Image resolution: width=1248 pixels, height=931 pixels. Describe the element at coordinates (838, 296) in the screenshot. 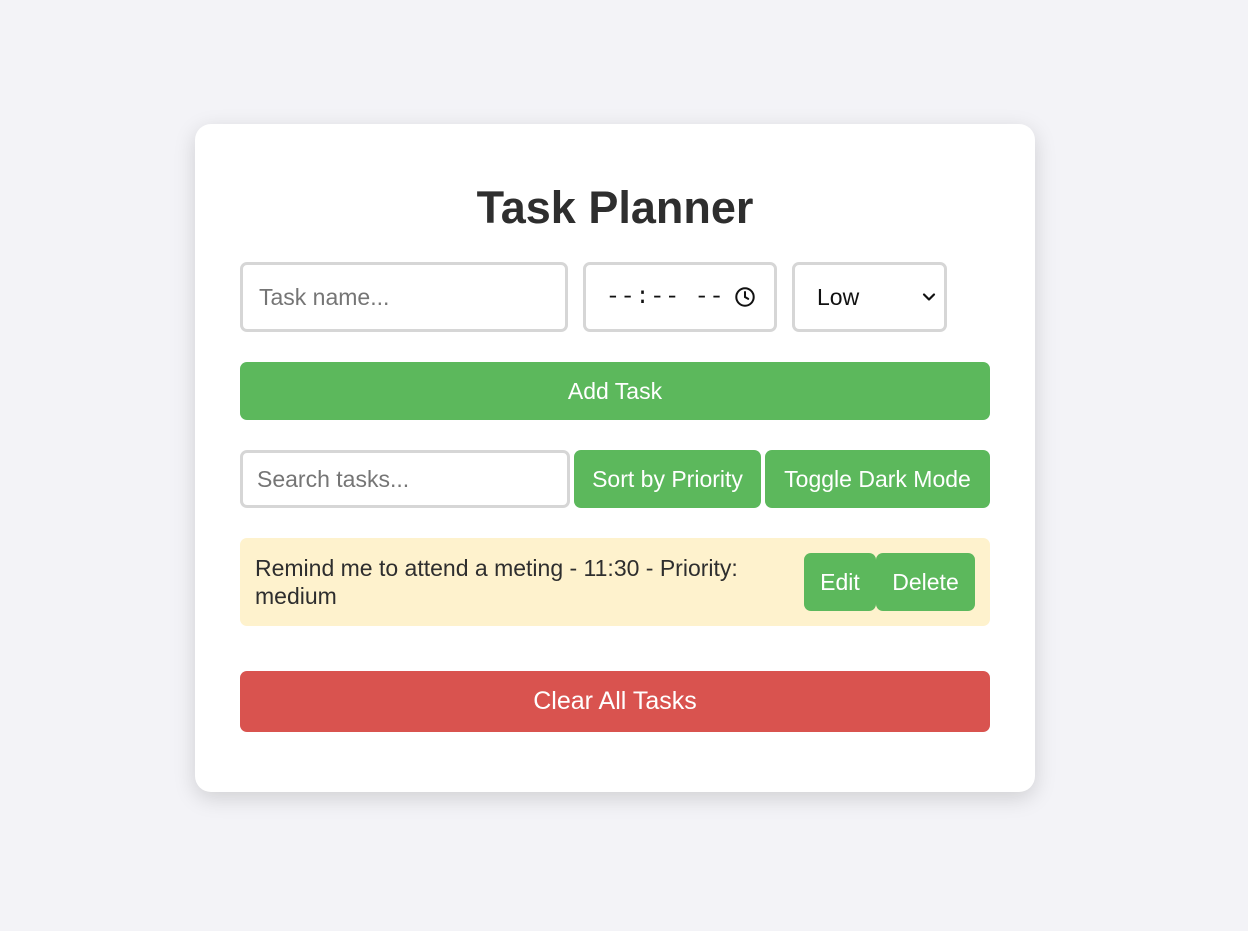

I see `priority-selected-value: Low` at that location.